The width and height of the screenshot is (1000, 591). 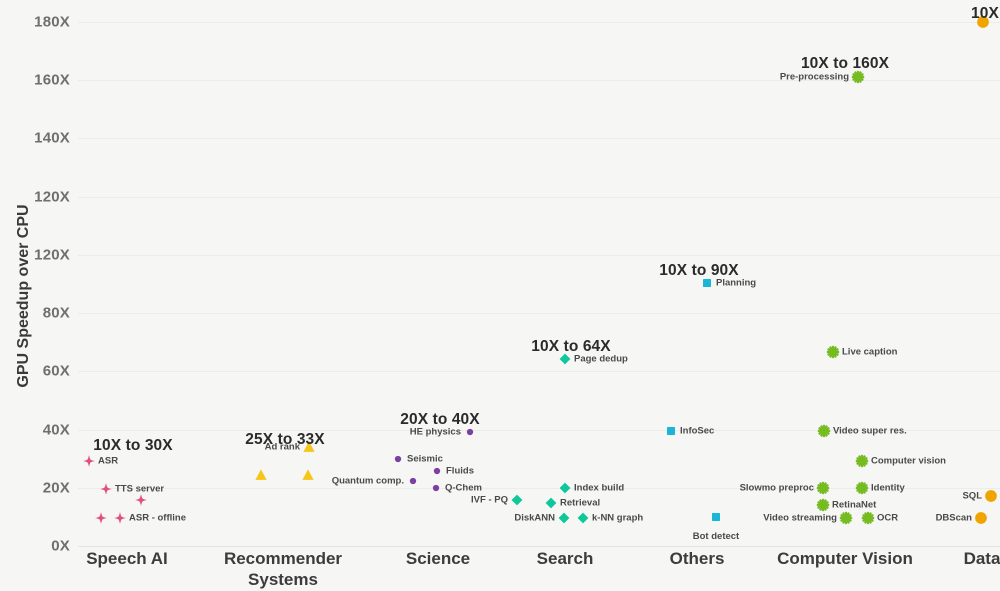 What do you see at coordinates (157, 518) in the screenshot?
I see `data-point-label: ASR - offline` at bounding box center [157, 518].